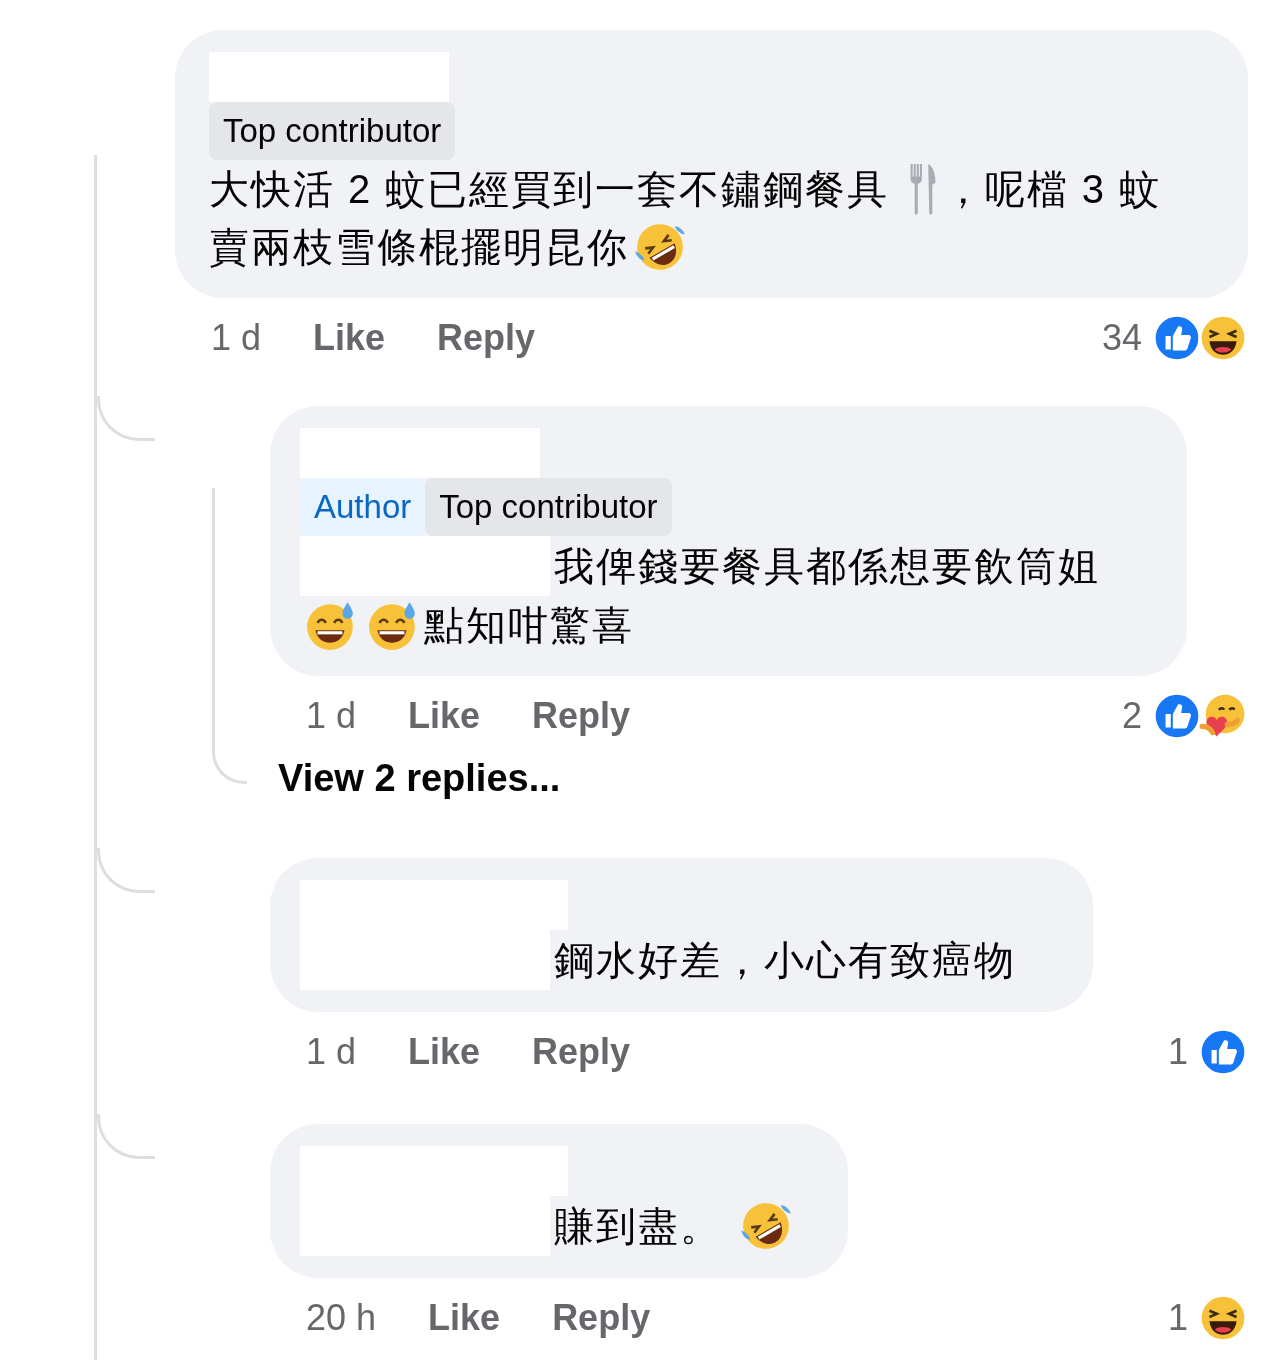 The image size is (1284, 1360). Describe the element at coordinates (341, 1318) in the screenshot. I see `comment-time: 20 h` at that location.